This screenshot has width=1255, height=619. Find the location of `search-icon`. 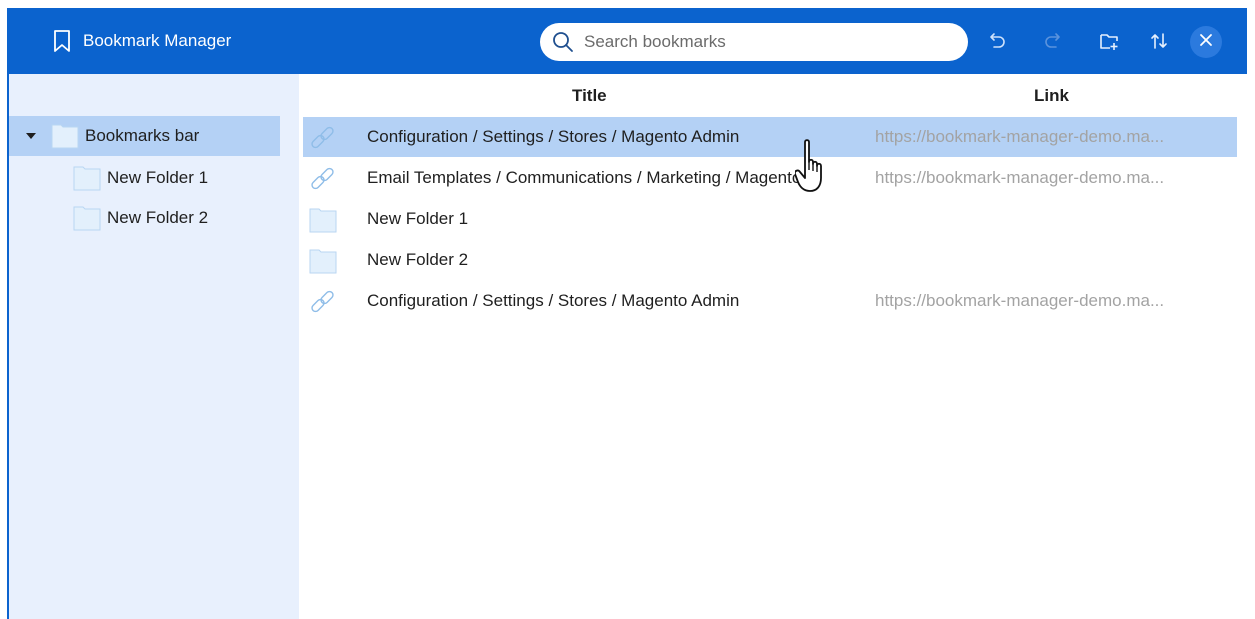

search-icon is located at coordinates (567, 42).